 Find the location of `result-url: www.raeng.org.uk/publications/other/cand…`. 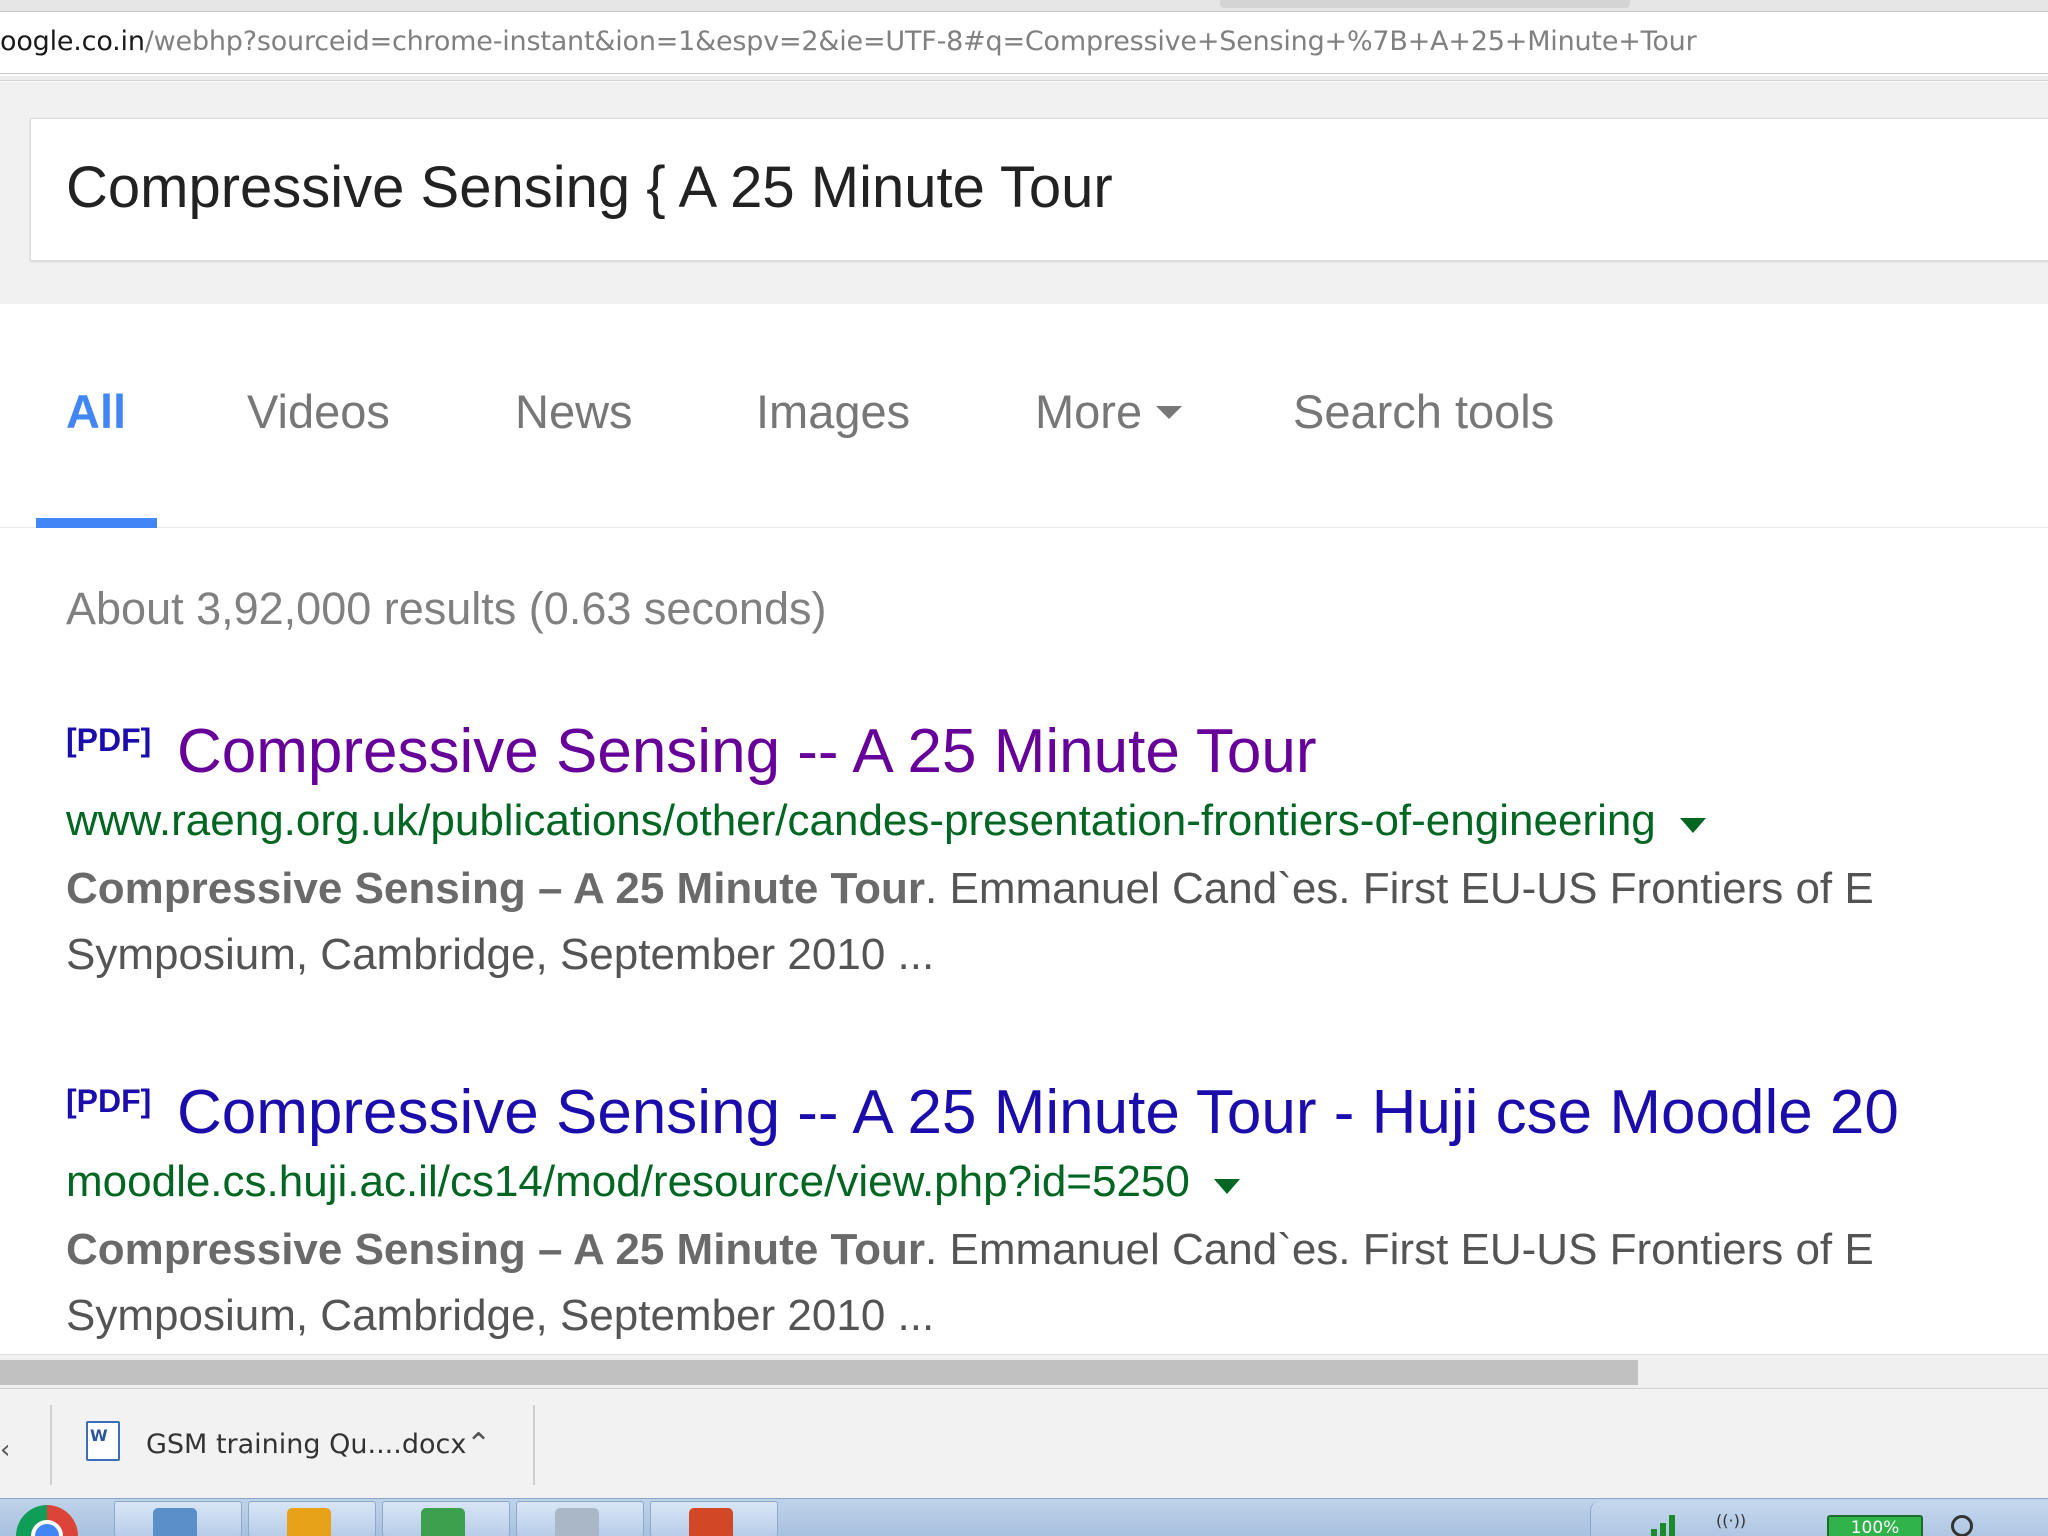

result-url: www.raeng.org.uk/publications/other/cand… is located at coordinates (861, 820).